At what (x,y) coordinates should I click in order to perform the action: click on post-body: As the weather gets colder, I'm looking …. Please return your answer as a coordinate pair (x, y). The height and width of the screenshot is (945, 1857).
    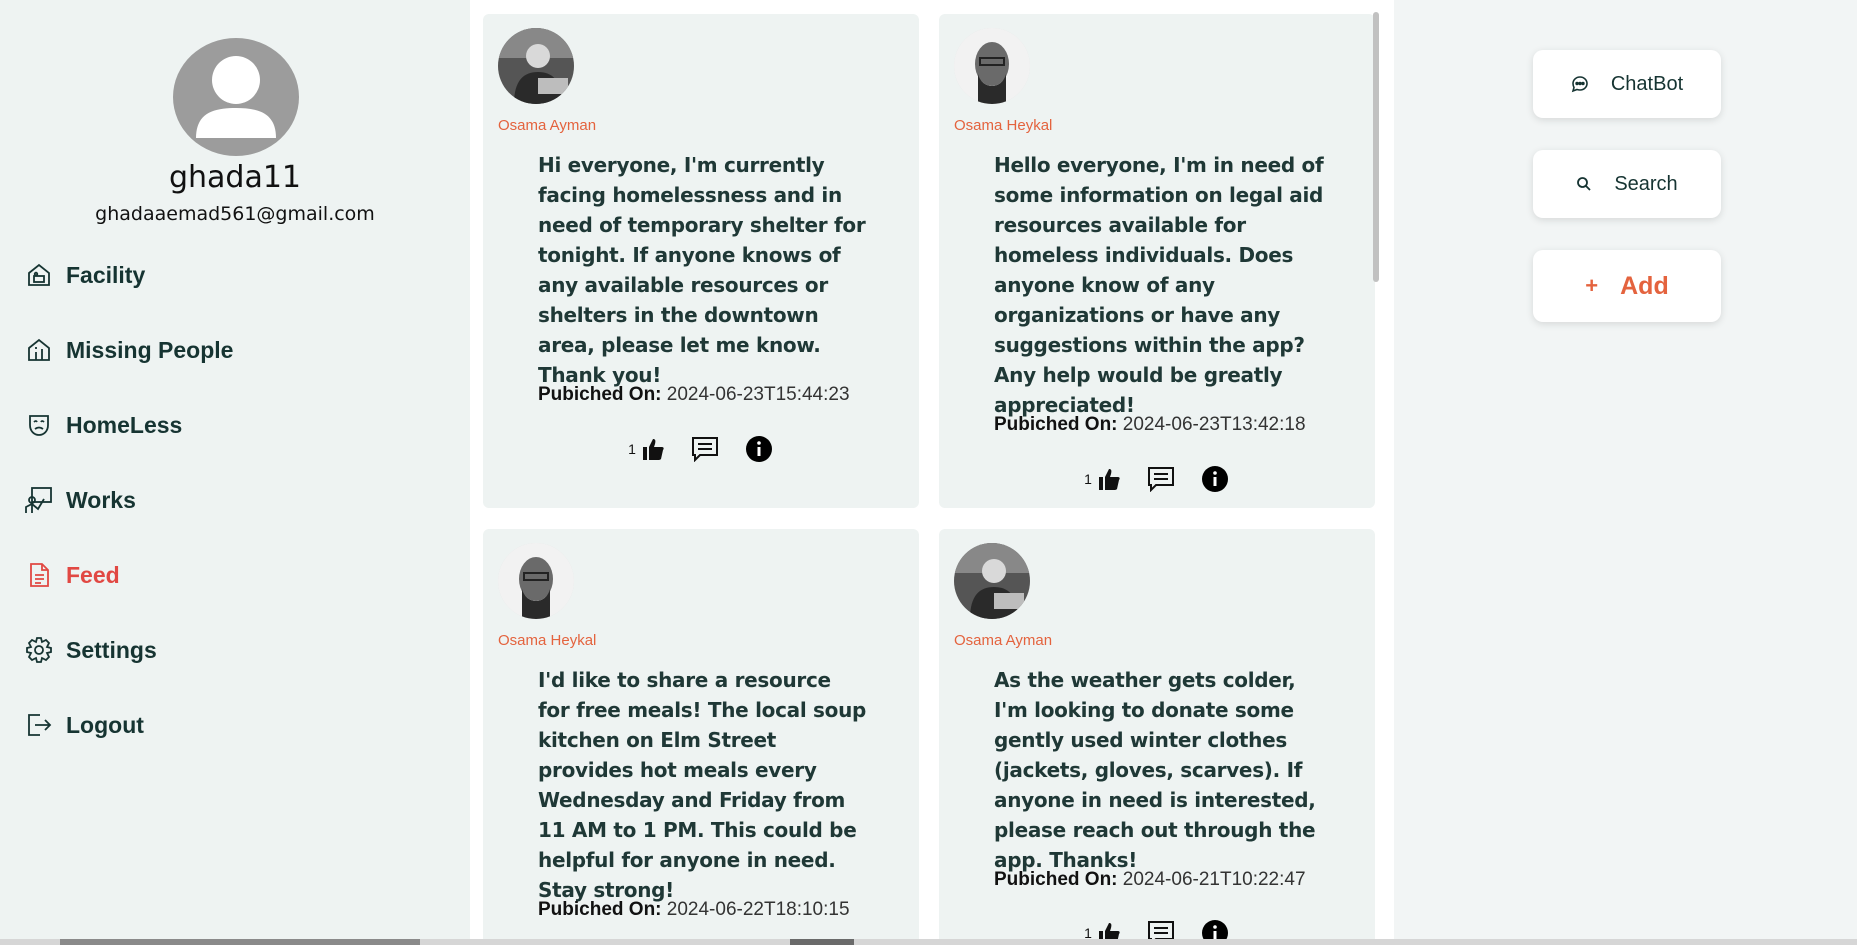
    Looking at the image, I should click on (1155, 770).